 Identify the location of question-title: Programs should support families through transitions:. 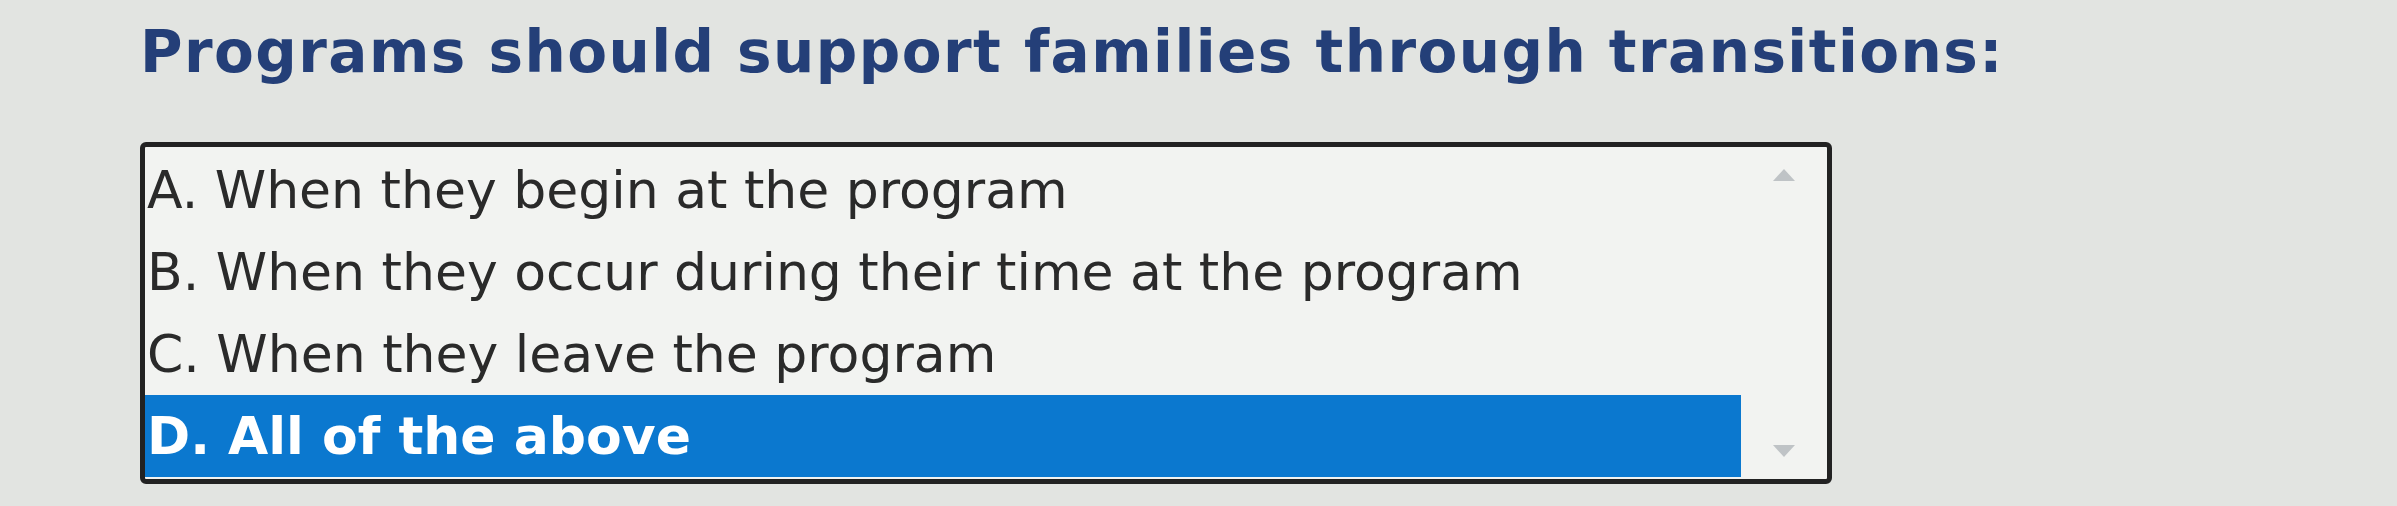
(1072, 52).